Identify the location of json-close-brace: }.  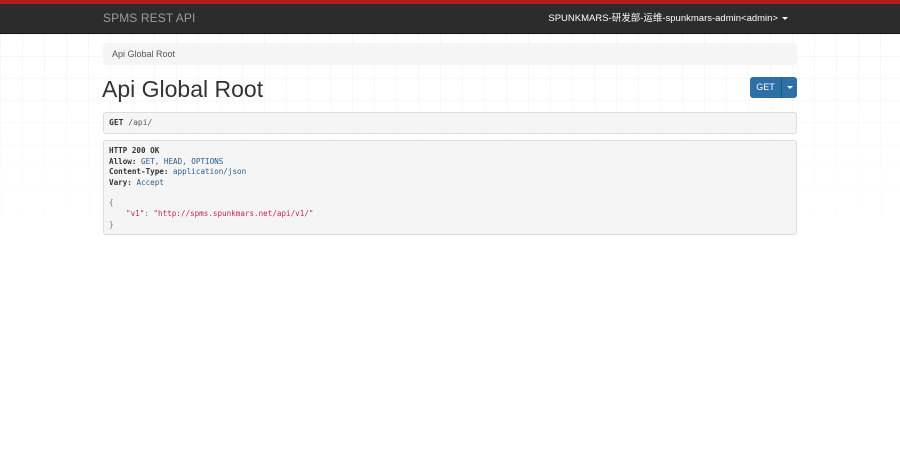
(111, 224).